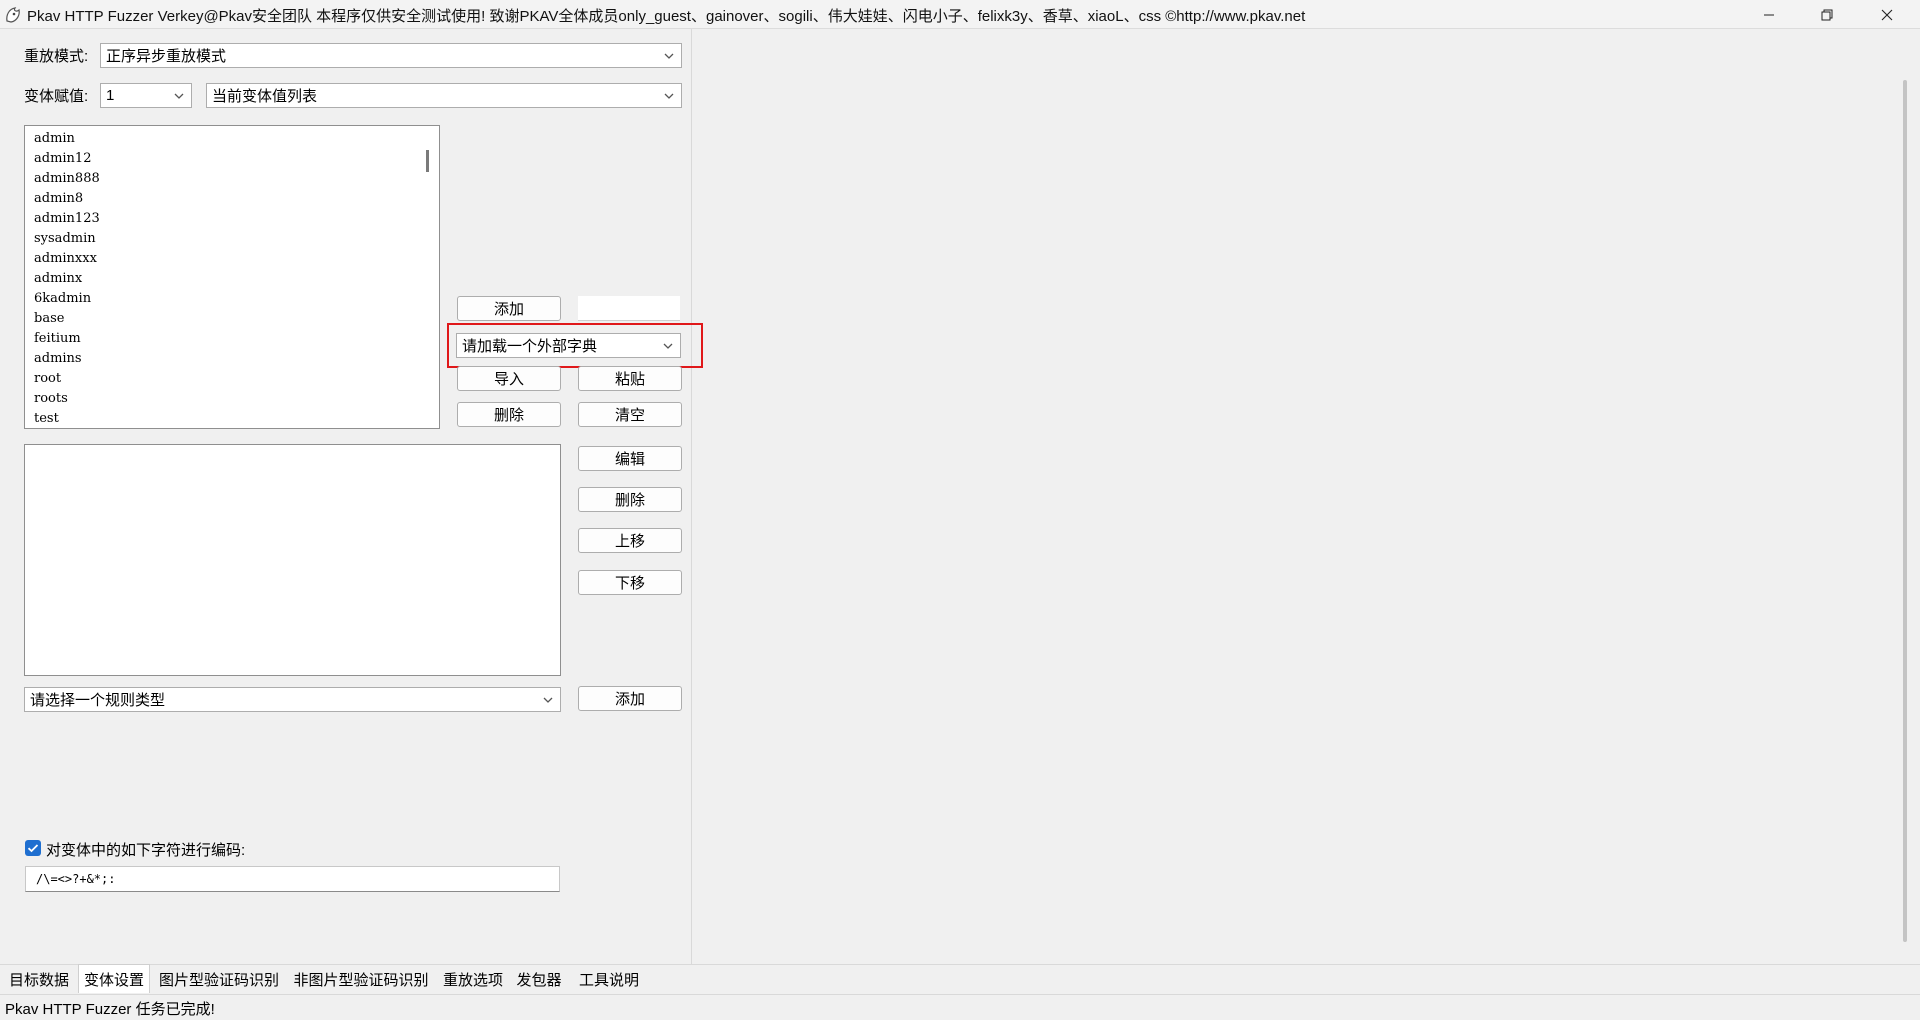  I want to click on list-item: admin8, so click(232, 199).